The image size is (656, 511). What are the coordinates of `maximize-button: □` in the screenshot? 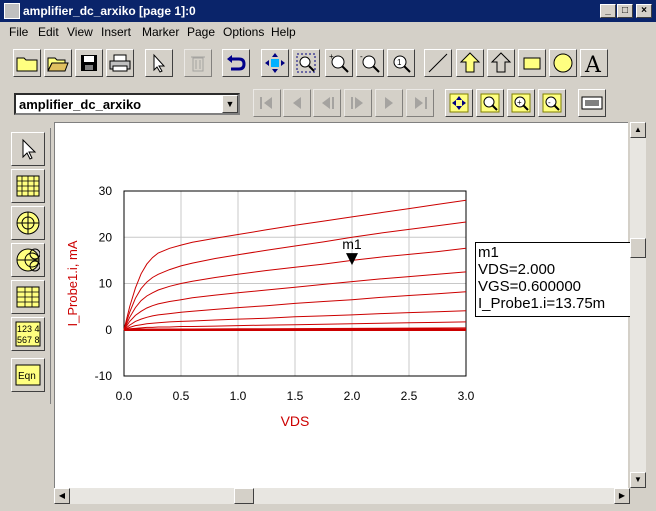 It's located at (625, 11).